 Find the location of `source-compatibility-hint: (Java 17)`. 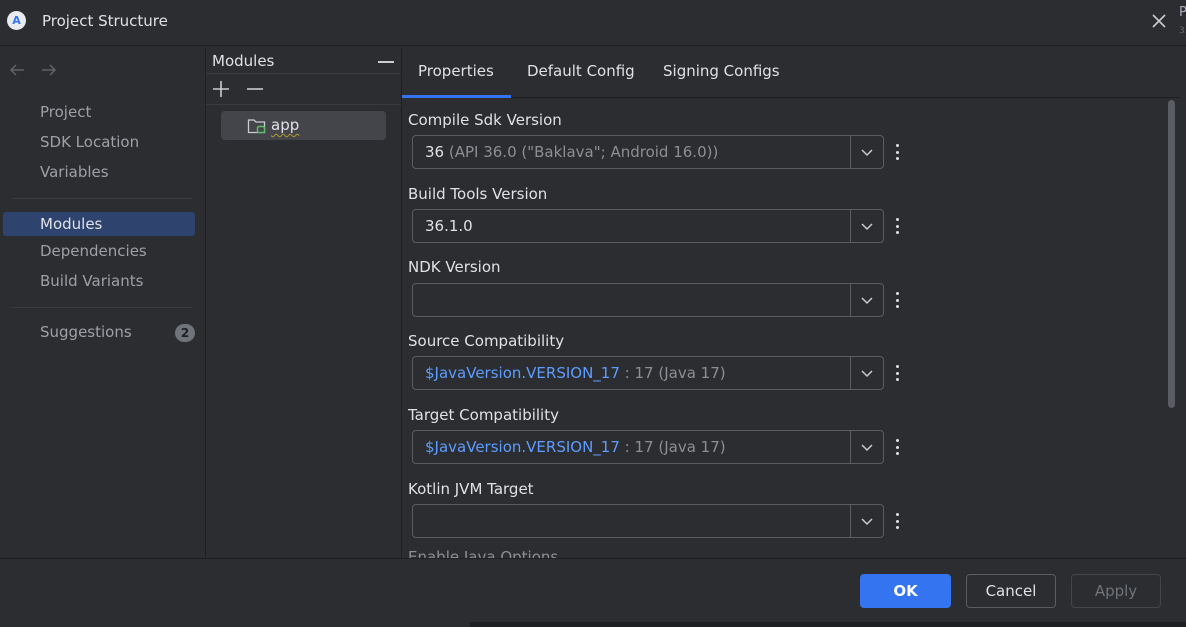

source-compatibility-hint: (Java 17) is located at coordinates (689, 373).